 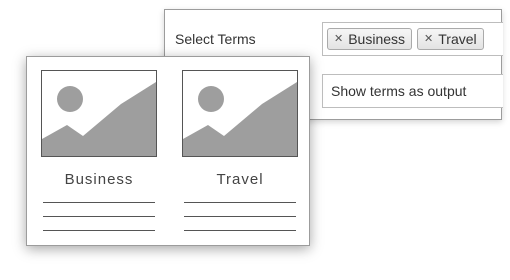 What do you see at coordinates (215, 39) in the screenshot?
I see `select-terms-label: Select Terms` at bounding box center [215, 39].